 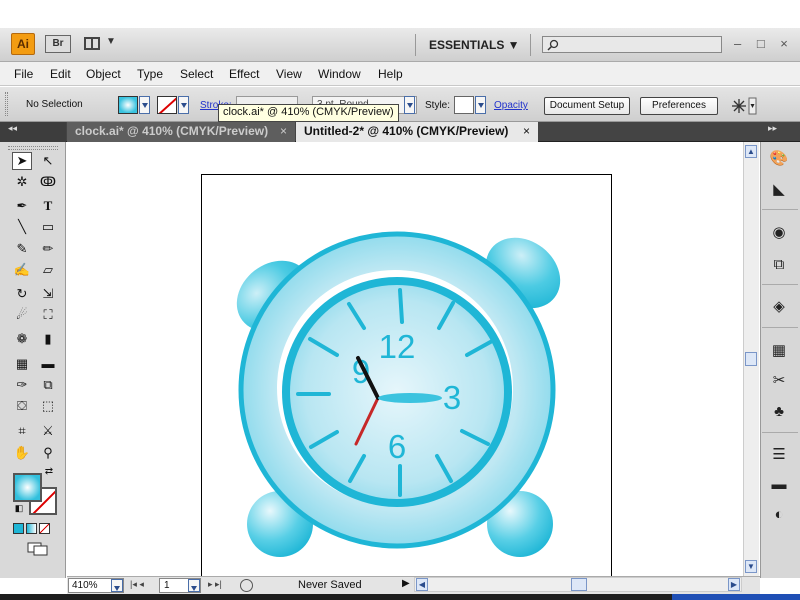 What do you see at coordinates (48, 339) in the screenshot?
I see `column-graph-tool-icon: ▮` at bounding box center [48, 339].